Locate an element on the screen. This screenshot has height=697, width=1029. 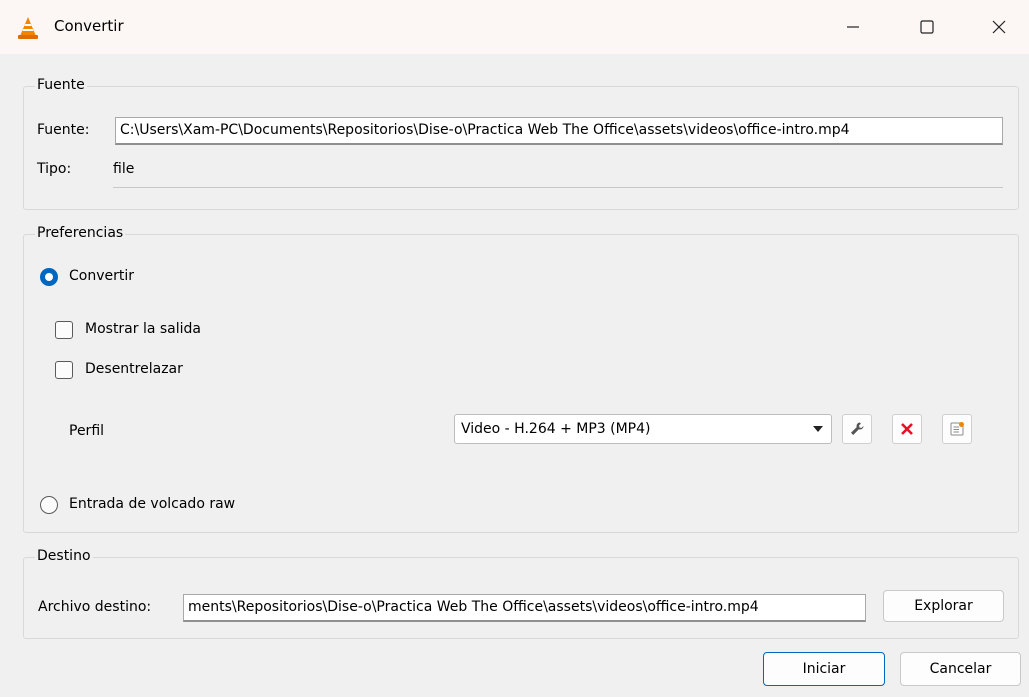
close-icon is located at coordinates (999, 27).